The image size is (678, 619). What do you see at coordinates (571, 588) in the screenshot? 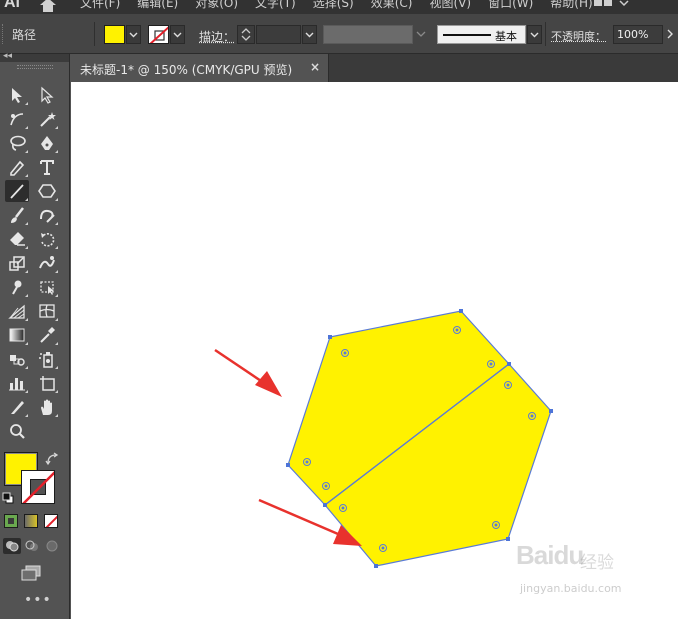
I see `watermark-url: jingyan.baidu.com` at bounding box center [571, 588].